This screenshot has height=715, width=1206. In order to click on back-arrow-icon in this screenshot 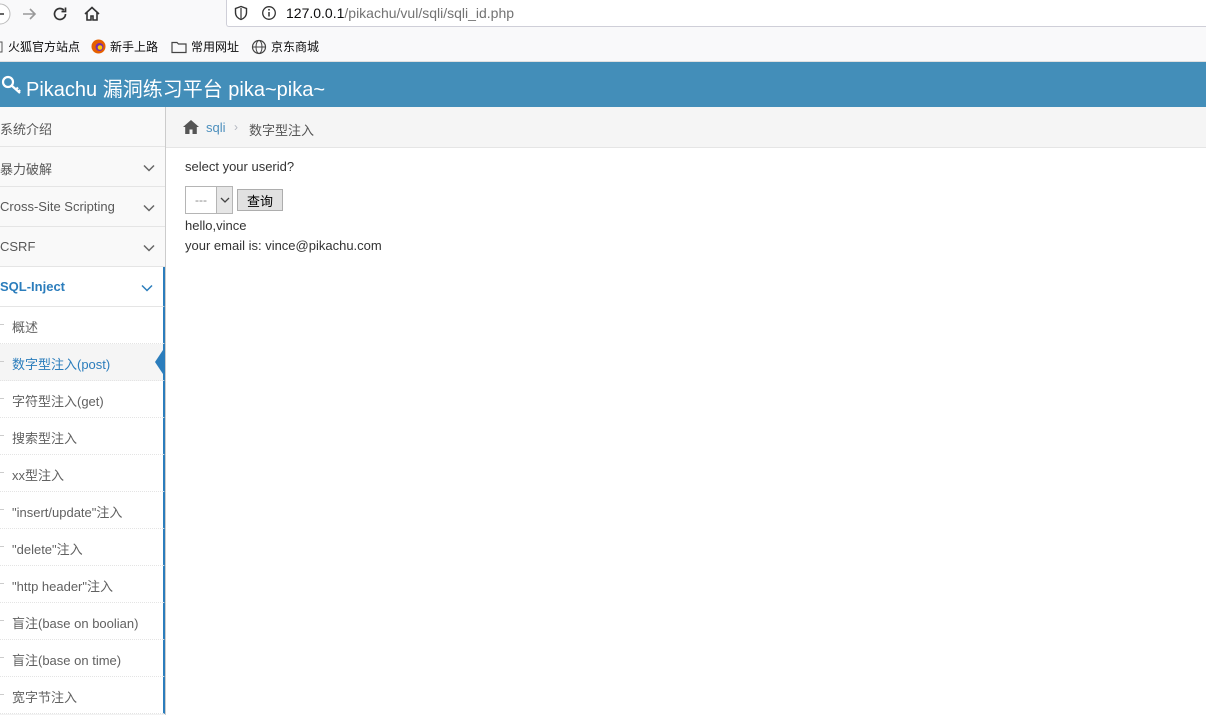, I will do `click(5, 14)`.